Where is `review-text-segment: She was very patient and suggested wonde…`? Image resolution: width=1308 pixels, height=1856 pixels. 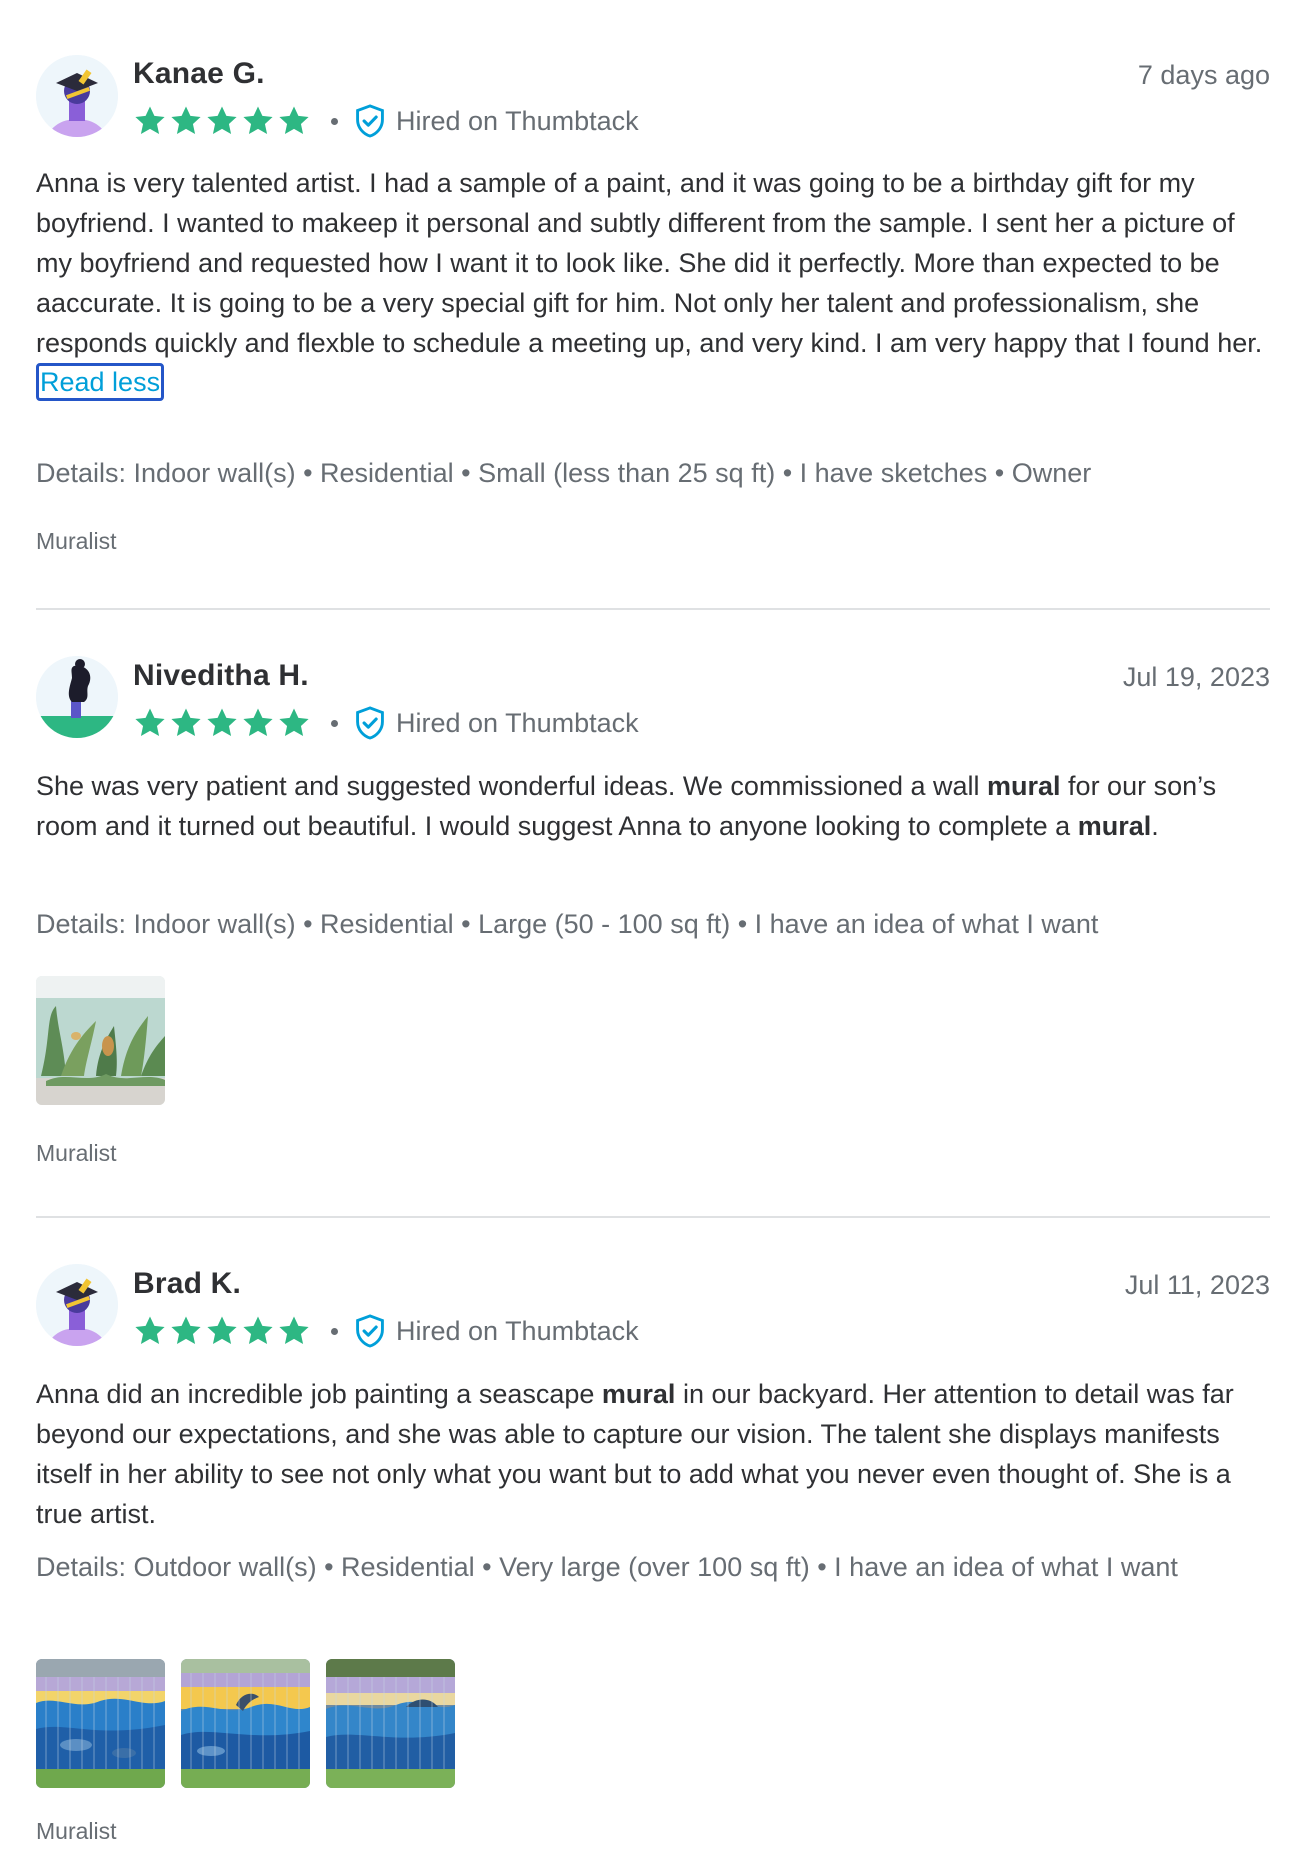
review-text-segment: She was very patient and suggested wonde… is located at coordinates (512, 786).